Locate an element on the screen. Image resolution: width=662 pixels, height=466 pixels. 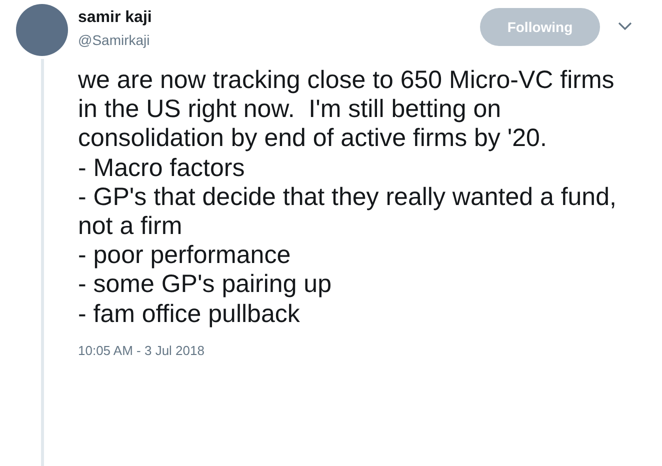
author-handle: @Samirkaji is located at coordinates (114, 40).